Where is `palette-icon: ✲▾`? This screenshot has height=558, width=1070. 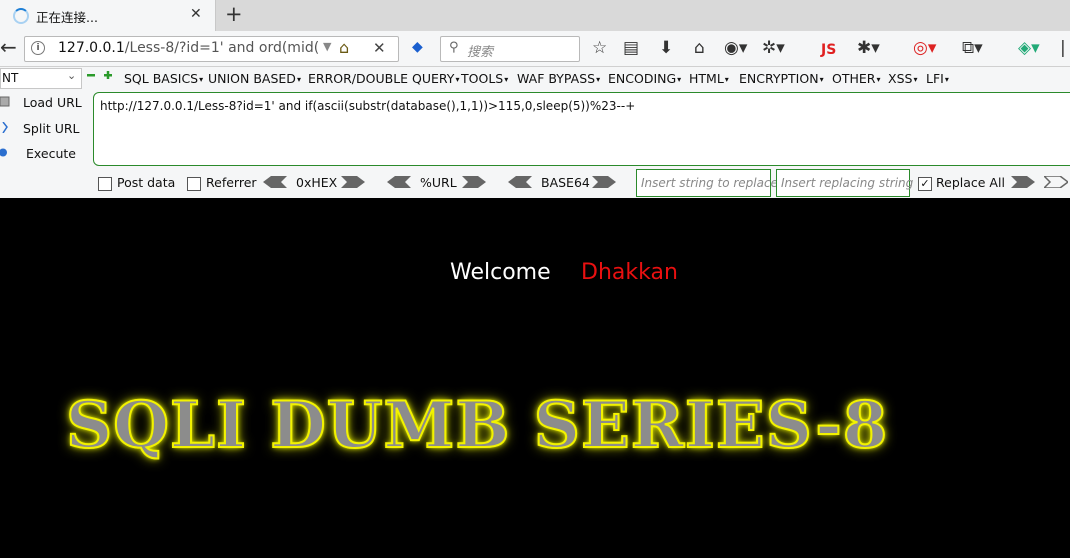
palette-icon: ✲▾ is located at coordinates (773, 48).